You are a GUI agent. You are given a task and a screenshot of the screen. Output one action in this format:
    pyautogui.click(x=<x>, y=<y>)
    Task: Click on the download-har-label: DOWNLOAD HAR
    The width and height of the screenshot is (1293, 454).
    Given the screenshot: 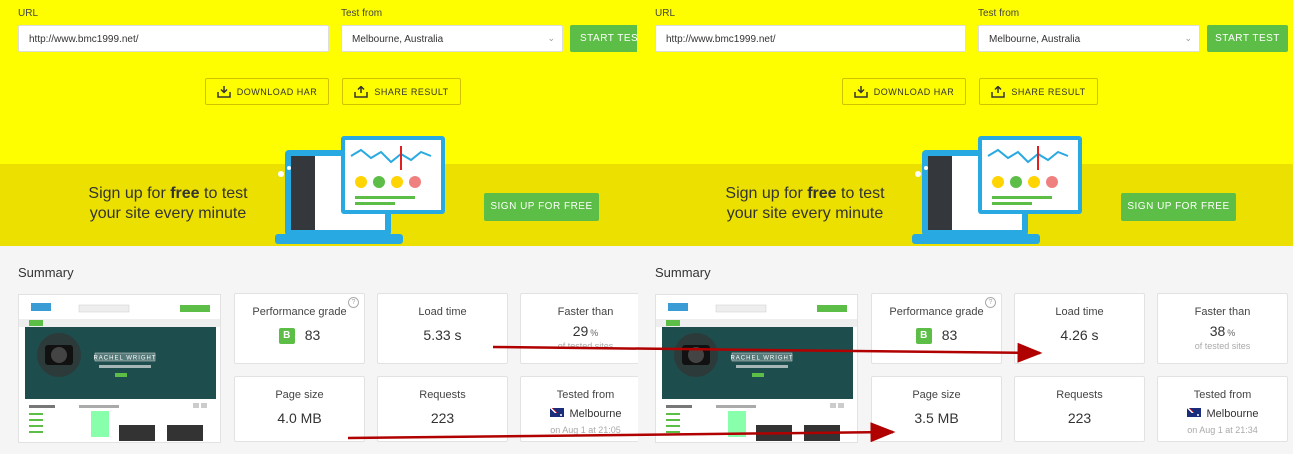 What is the action you would take?
    pyautogui.click(x=914, y=91)
    